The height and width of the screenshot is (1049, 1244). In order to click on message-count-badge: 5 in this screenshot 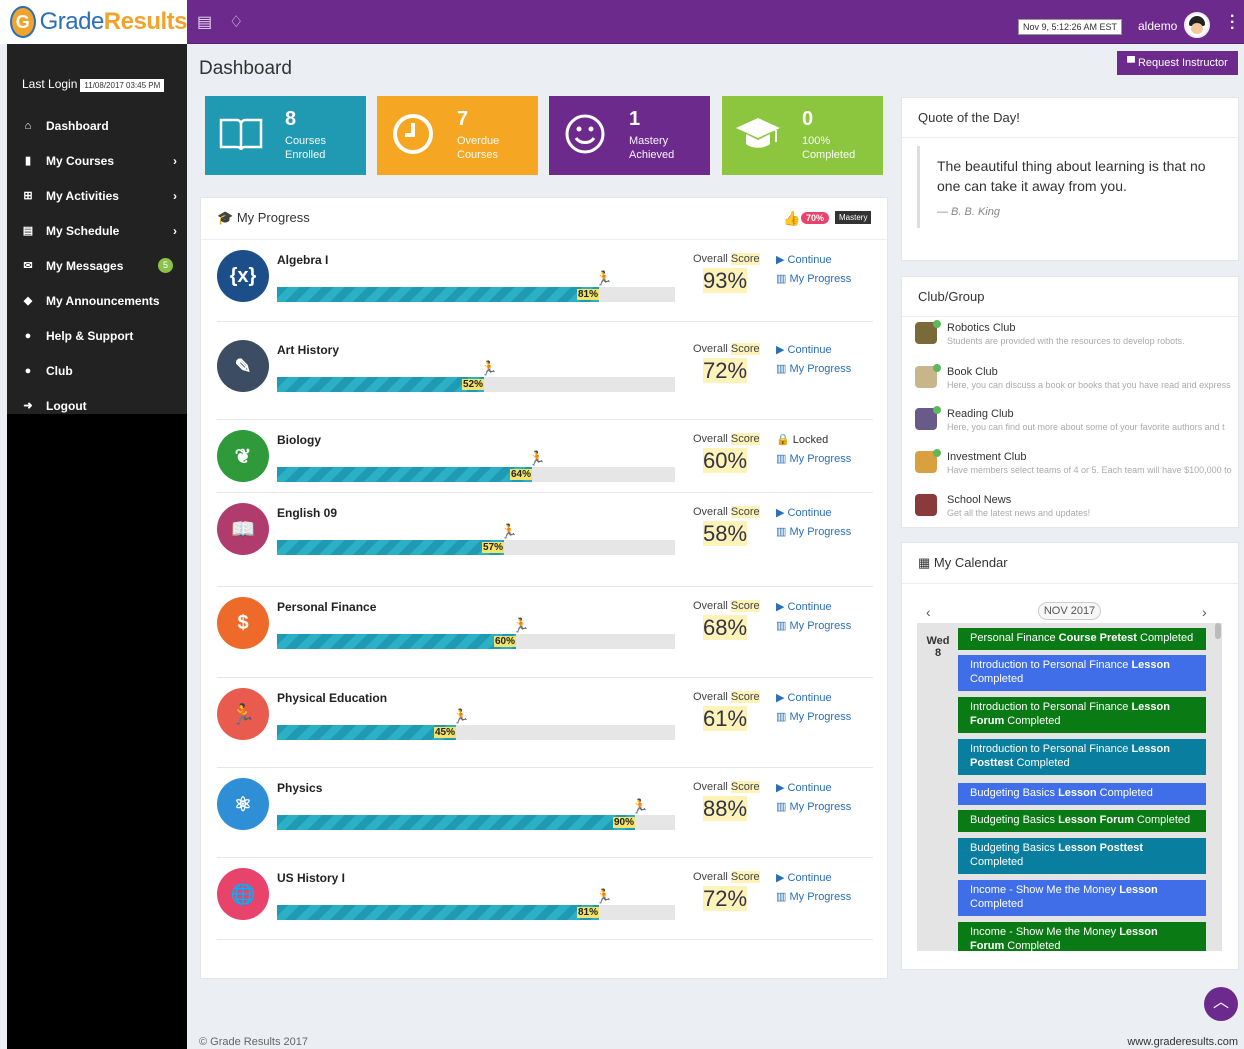, I will do `click(165, 265)`.